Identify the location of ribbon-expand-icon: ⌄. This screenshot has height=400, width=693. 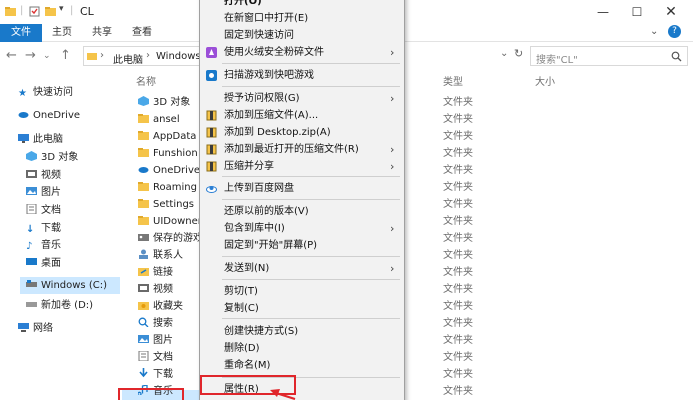
(654, 31).